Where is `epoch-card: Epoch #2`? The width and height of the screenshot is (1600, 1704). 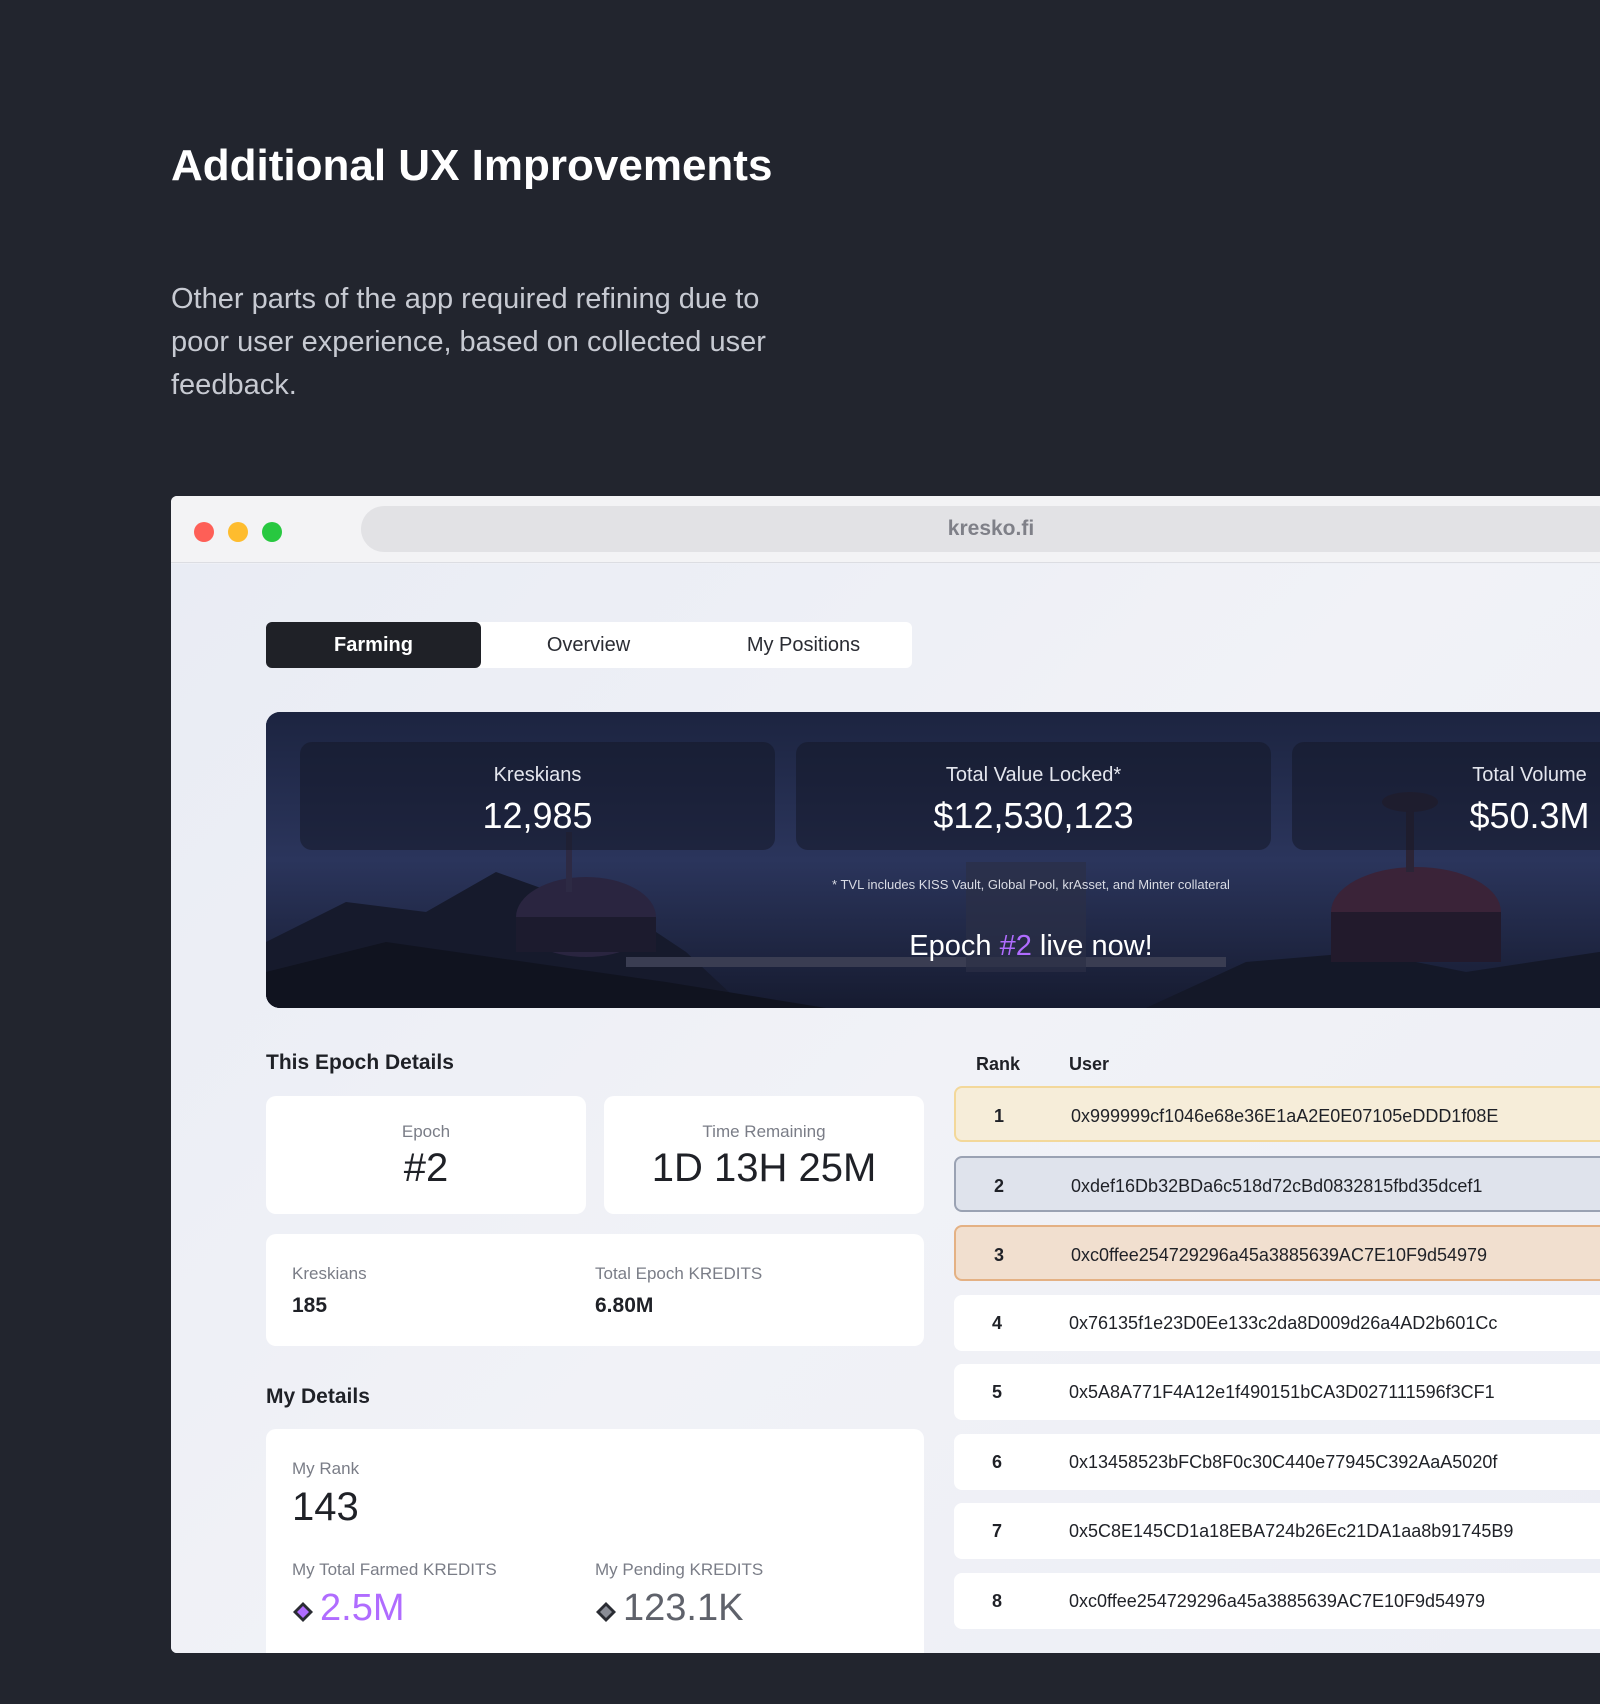 epoch-card: Epoch #2 is located at coordinates (426, 1155).